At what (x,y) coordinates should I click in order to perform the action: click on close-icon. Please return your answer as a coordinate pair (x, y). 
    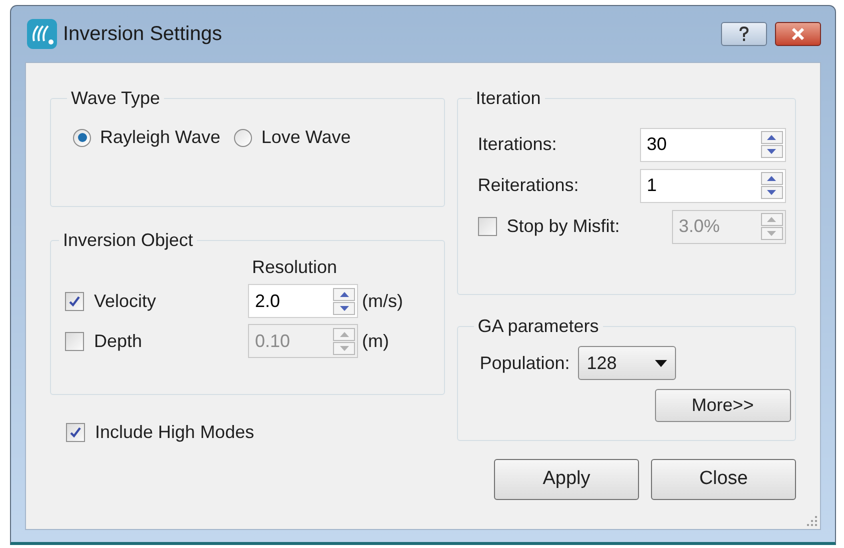
    Looking at the image, I should click on (798, 34).